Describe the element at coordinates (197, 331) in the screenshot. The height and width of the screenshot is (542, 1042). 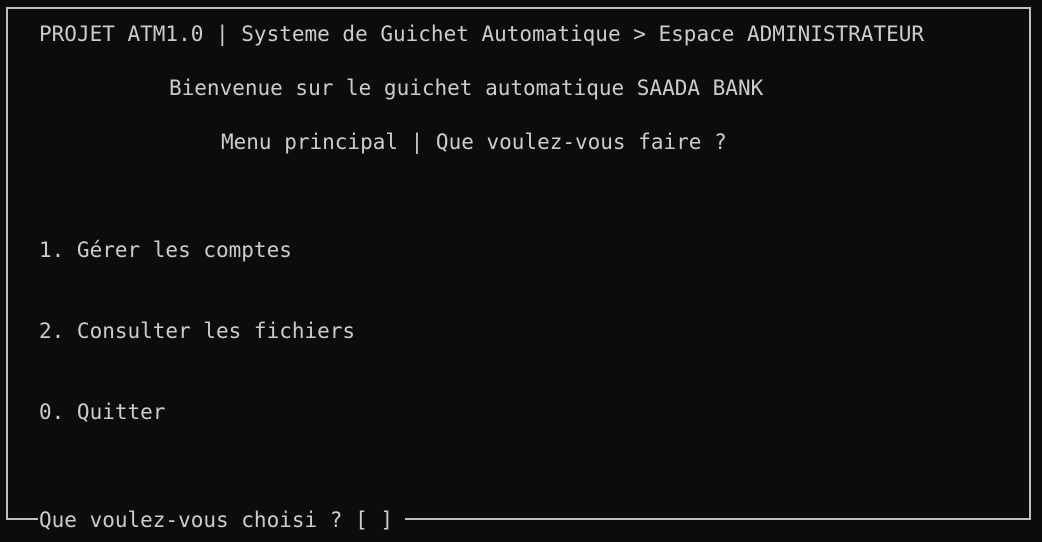
I see `menu-option-view-files: 2. Consulter les fichiers` at that location.